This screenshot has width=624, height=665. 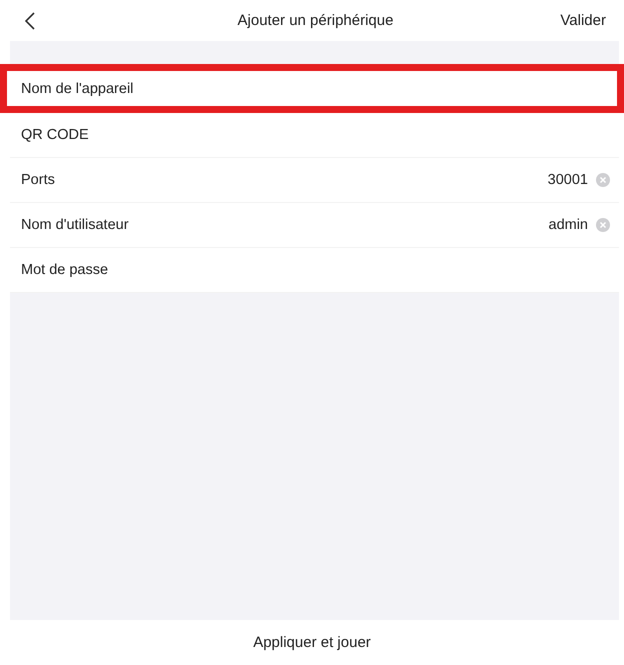 I want to click on field-value: 30001, so click(x=568, y=180).